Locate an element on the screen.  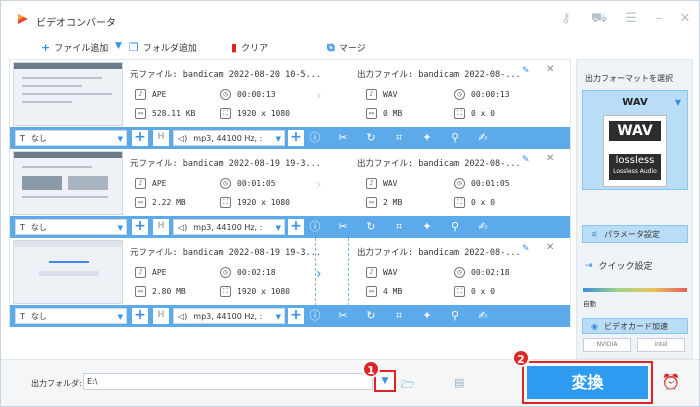
cart-icon: ⛟ is located at coordinates (599, 19).